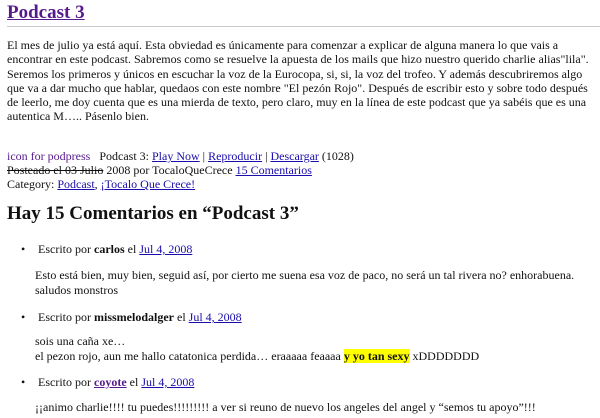  I want to click on comment-author: missmelodalger, so click(134, 317).